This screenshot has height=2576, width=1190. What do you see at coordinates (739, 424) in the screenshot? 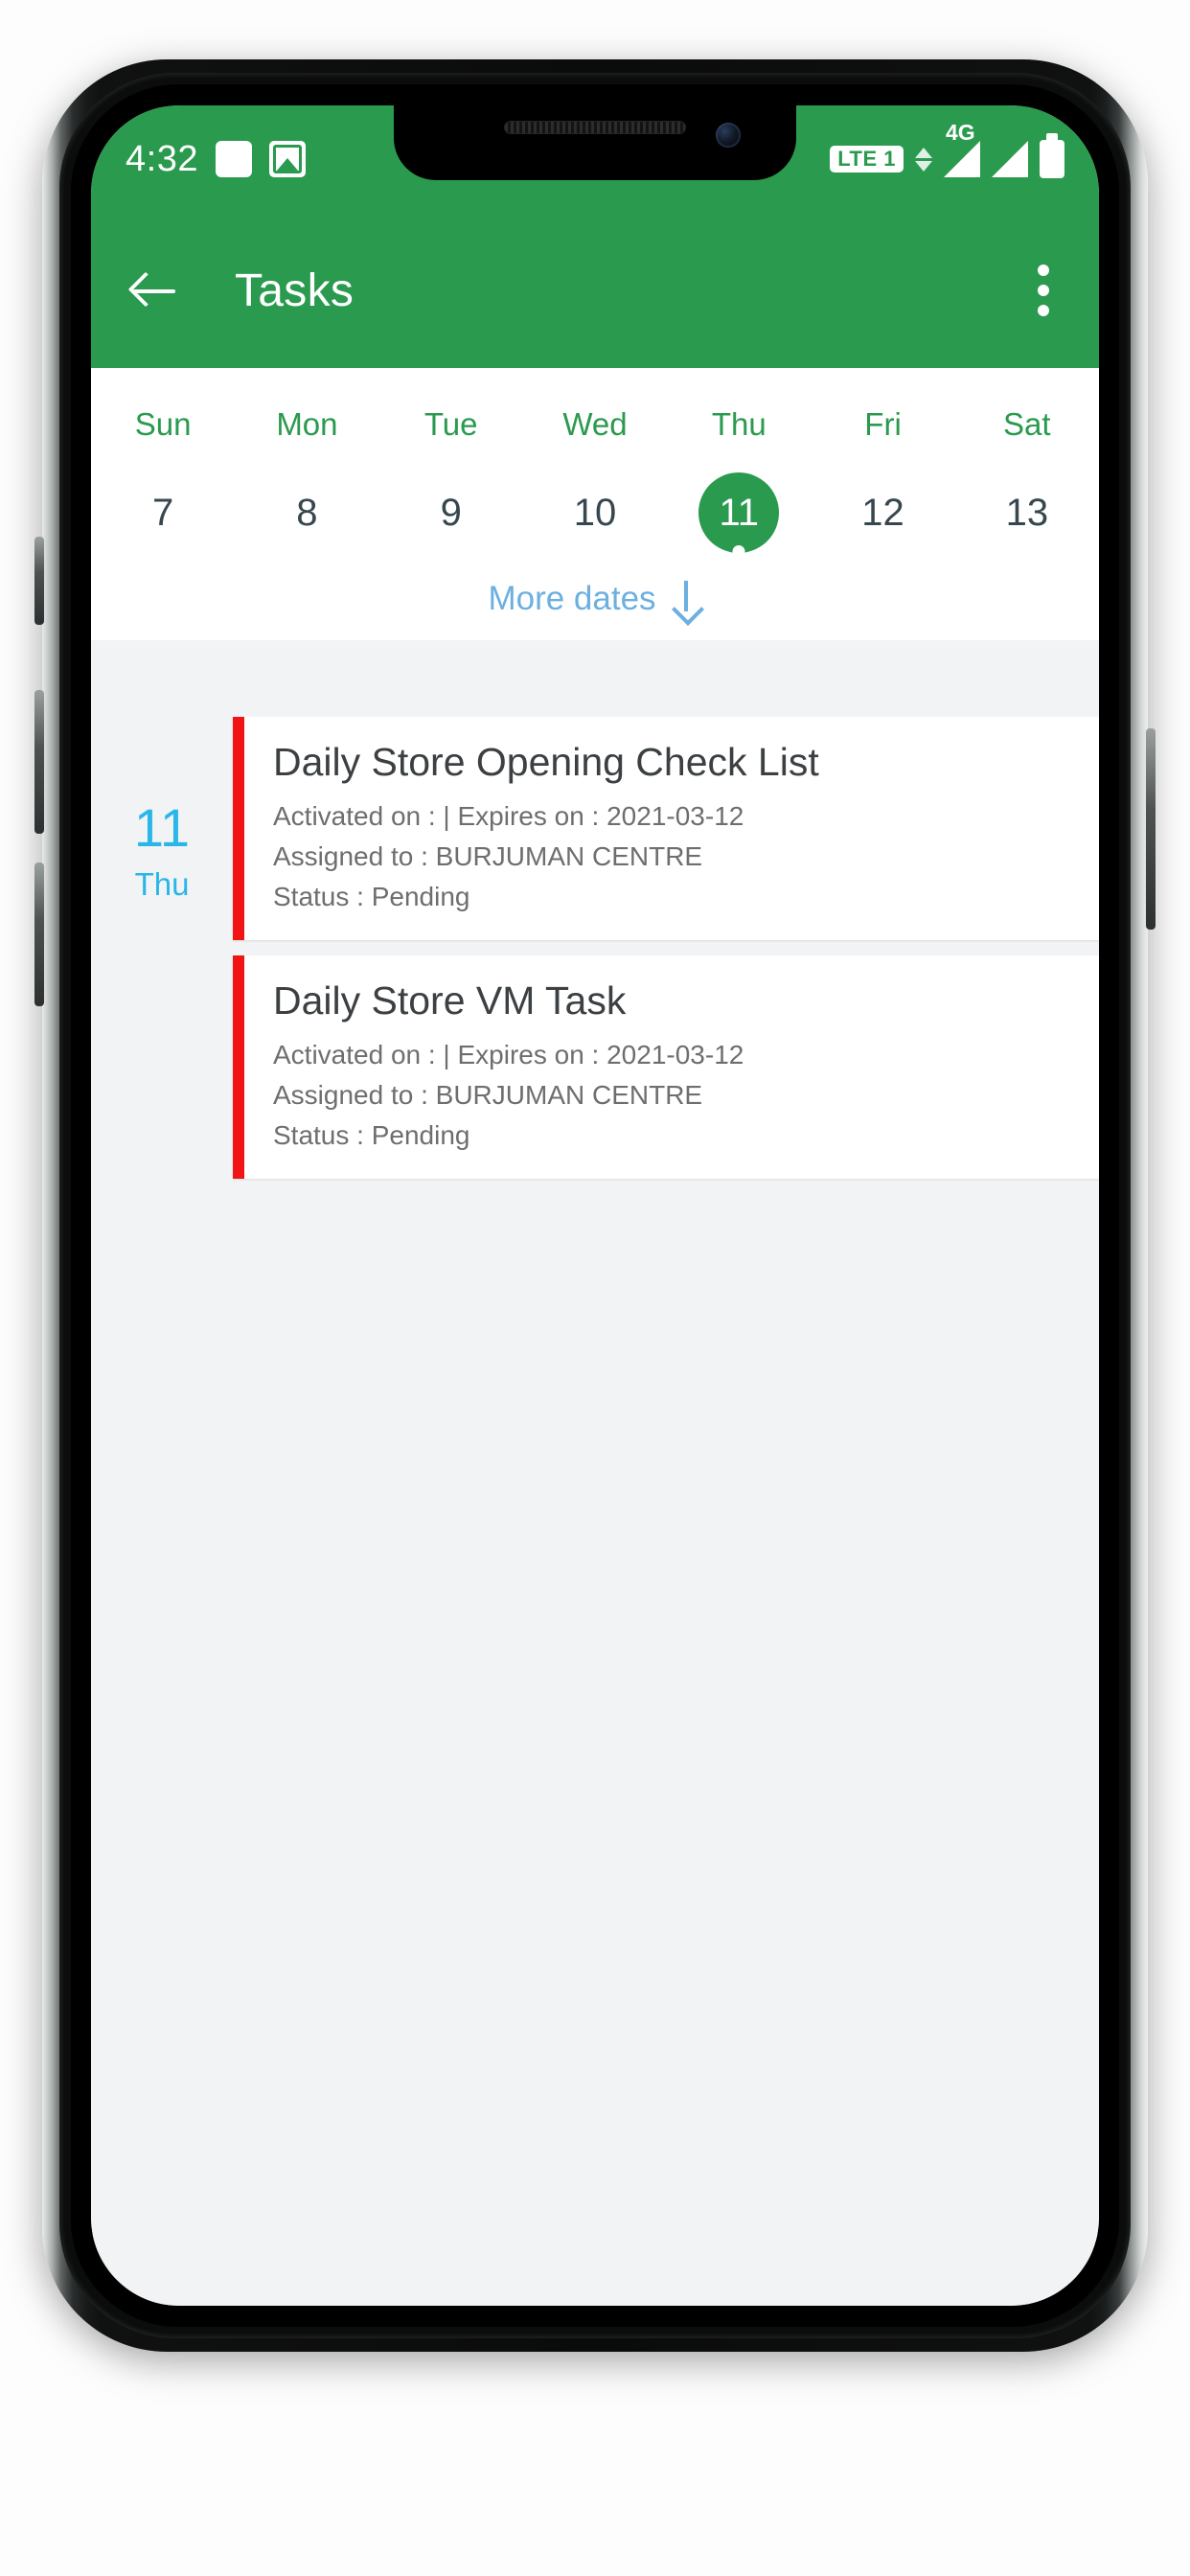
I see `calendar-day-name: Thu` at bounding box center [739, 424].